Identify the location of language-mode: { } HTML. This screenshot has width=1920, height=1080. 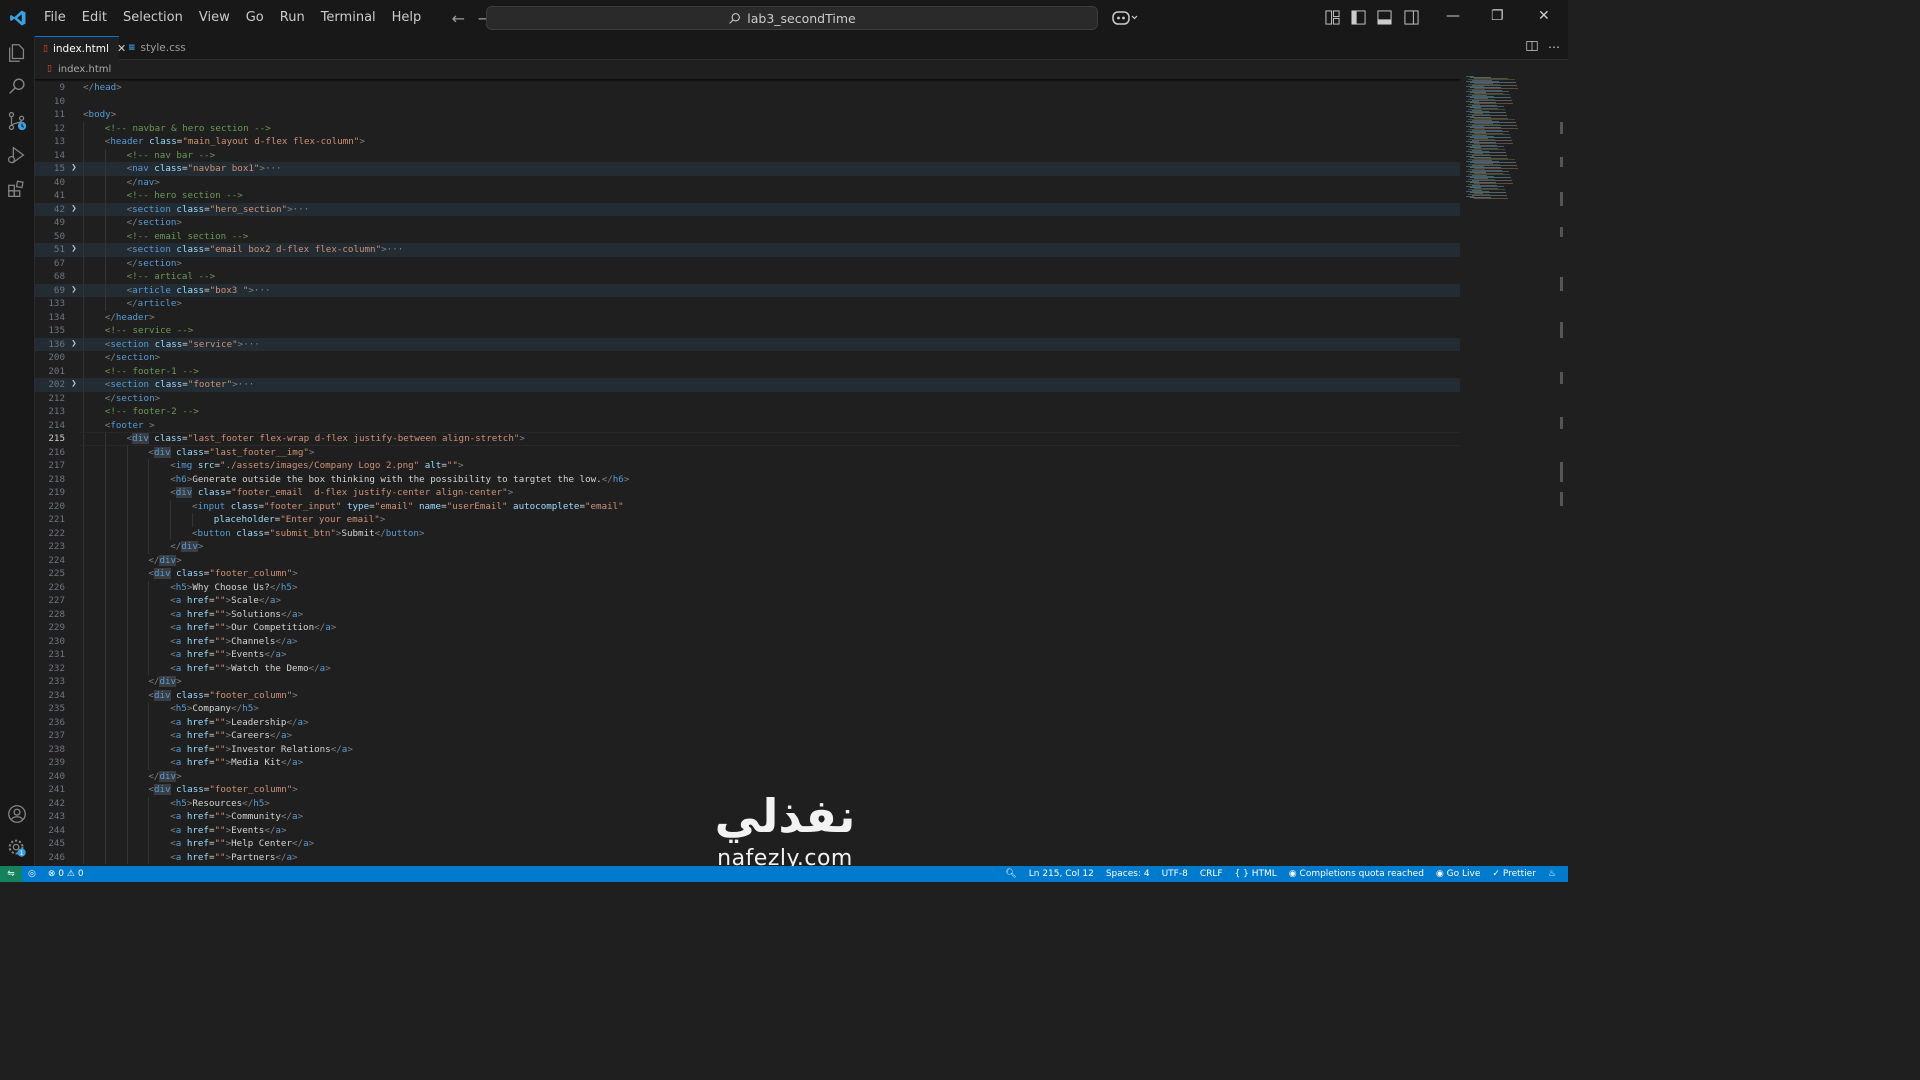
(1256, 874).